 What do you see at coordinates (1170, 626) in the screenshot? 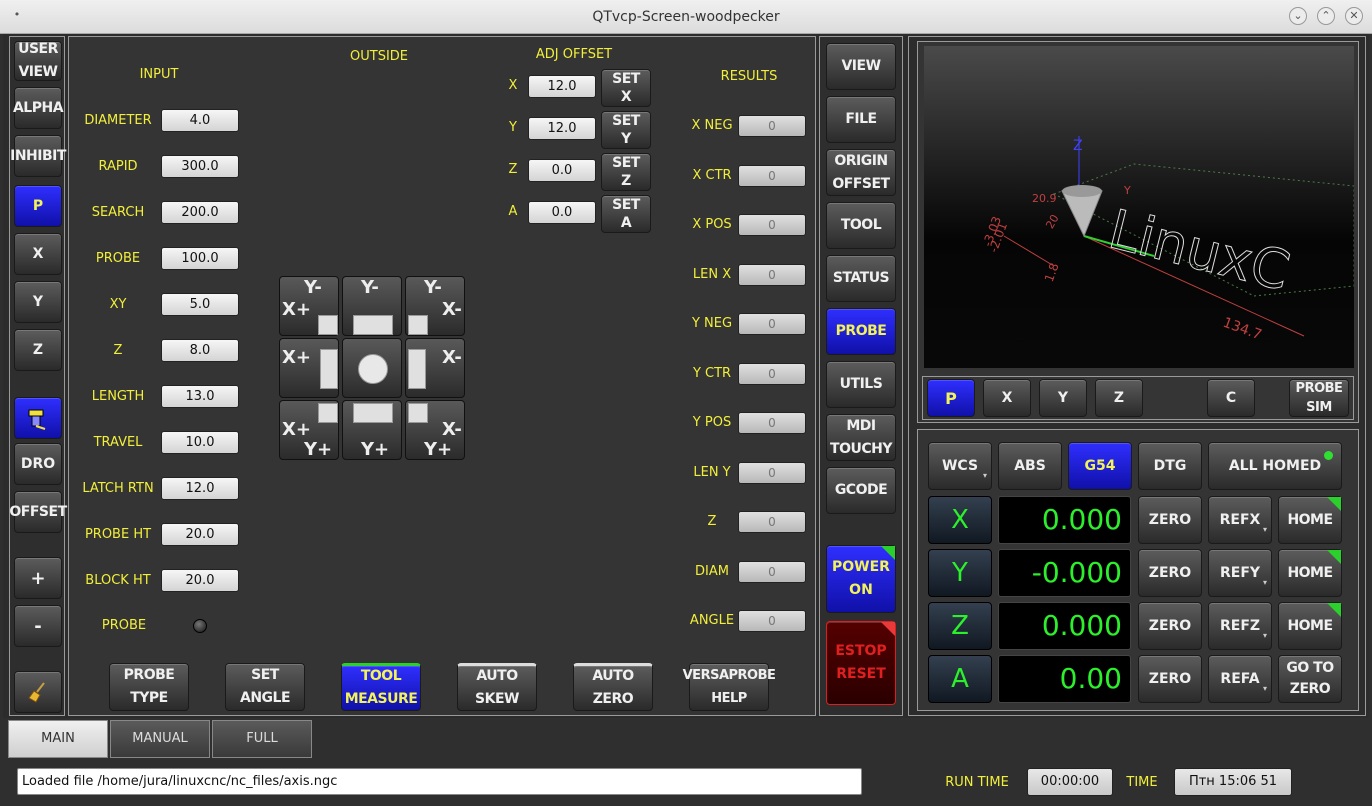
I see `zero-z-button: ZERO` at bounding box center [1170, 626].